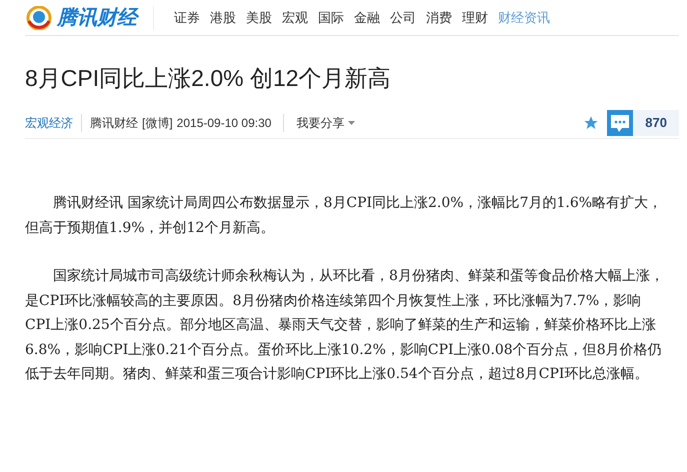 This screenshot has height=472, width=687. Describe the element at coordinates (326, 123) in the screenshot. I see `share-button: 我要分享` at that location.